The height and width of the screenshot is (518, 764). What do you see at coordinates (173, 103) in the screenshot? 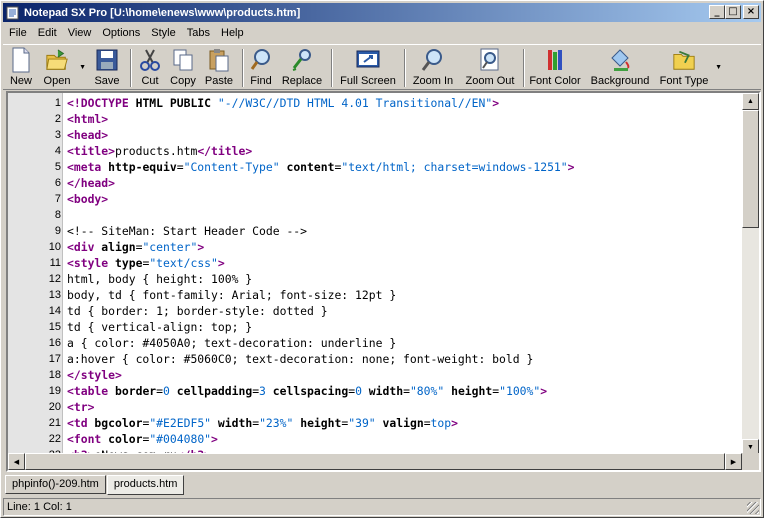
I see `code-token: HTML PUBLIC` at bounding box center [173, 103].